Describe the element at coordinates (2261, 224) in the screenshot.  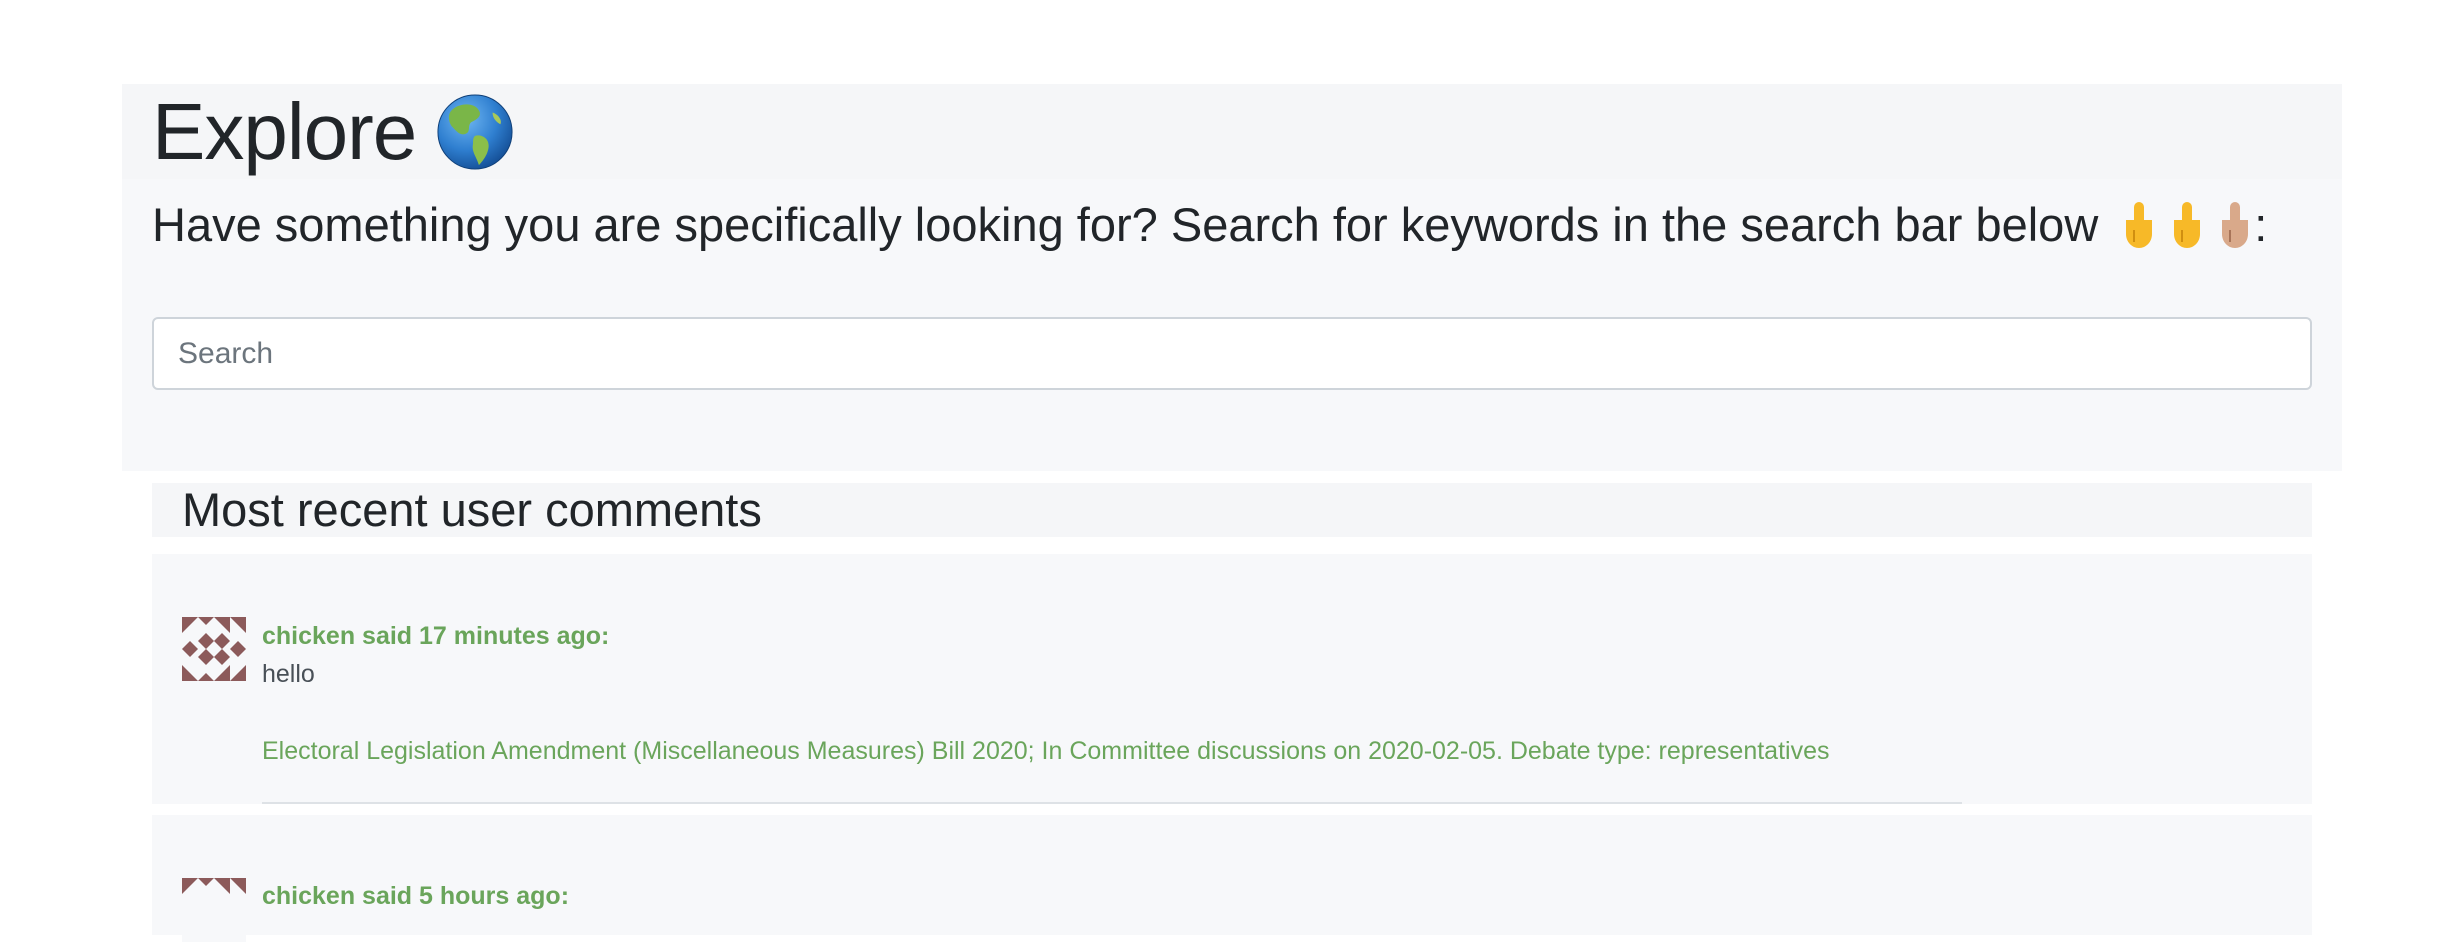
I see `search-prompt-colon: :` at that location.